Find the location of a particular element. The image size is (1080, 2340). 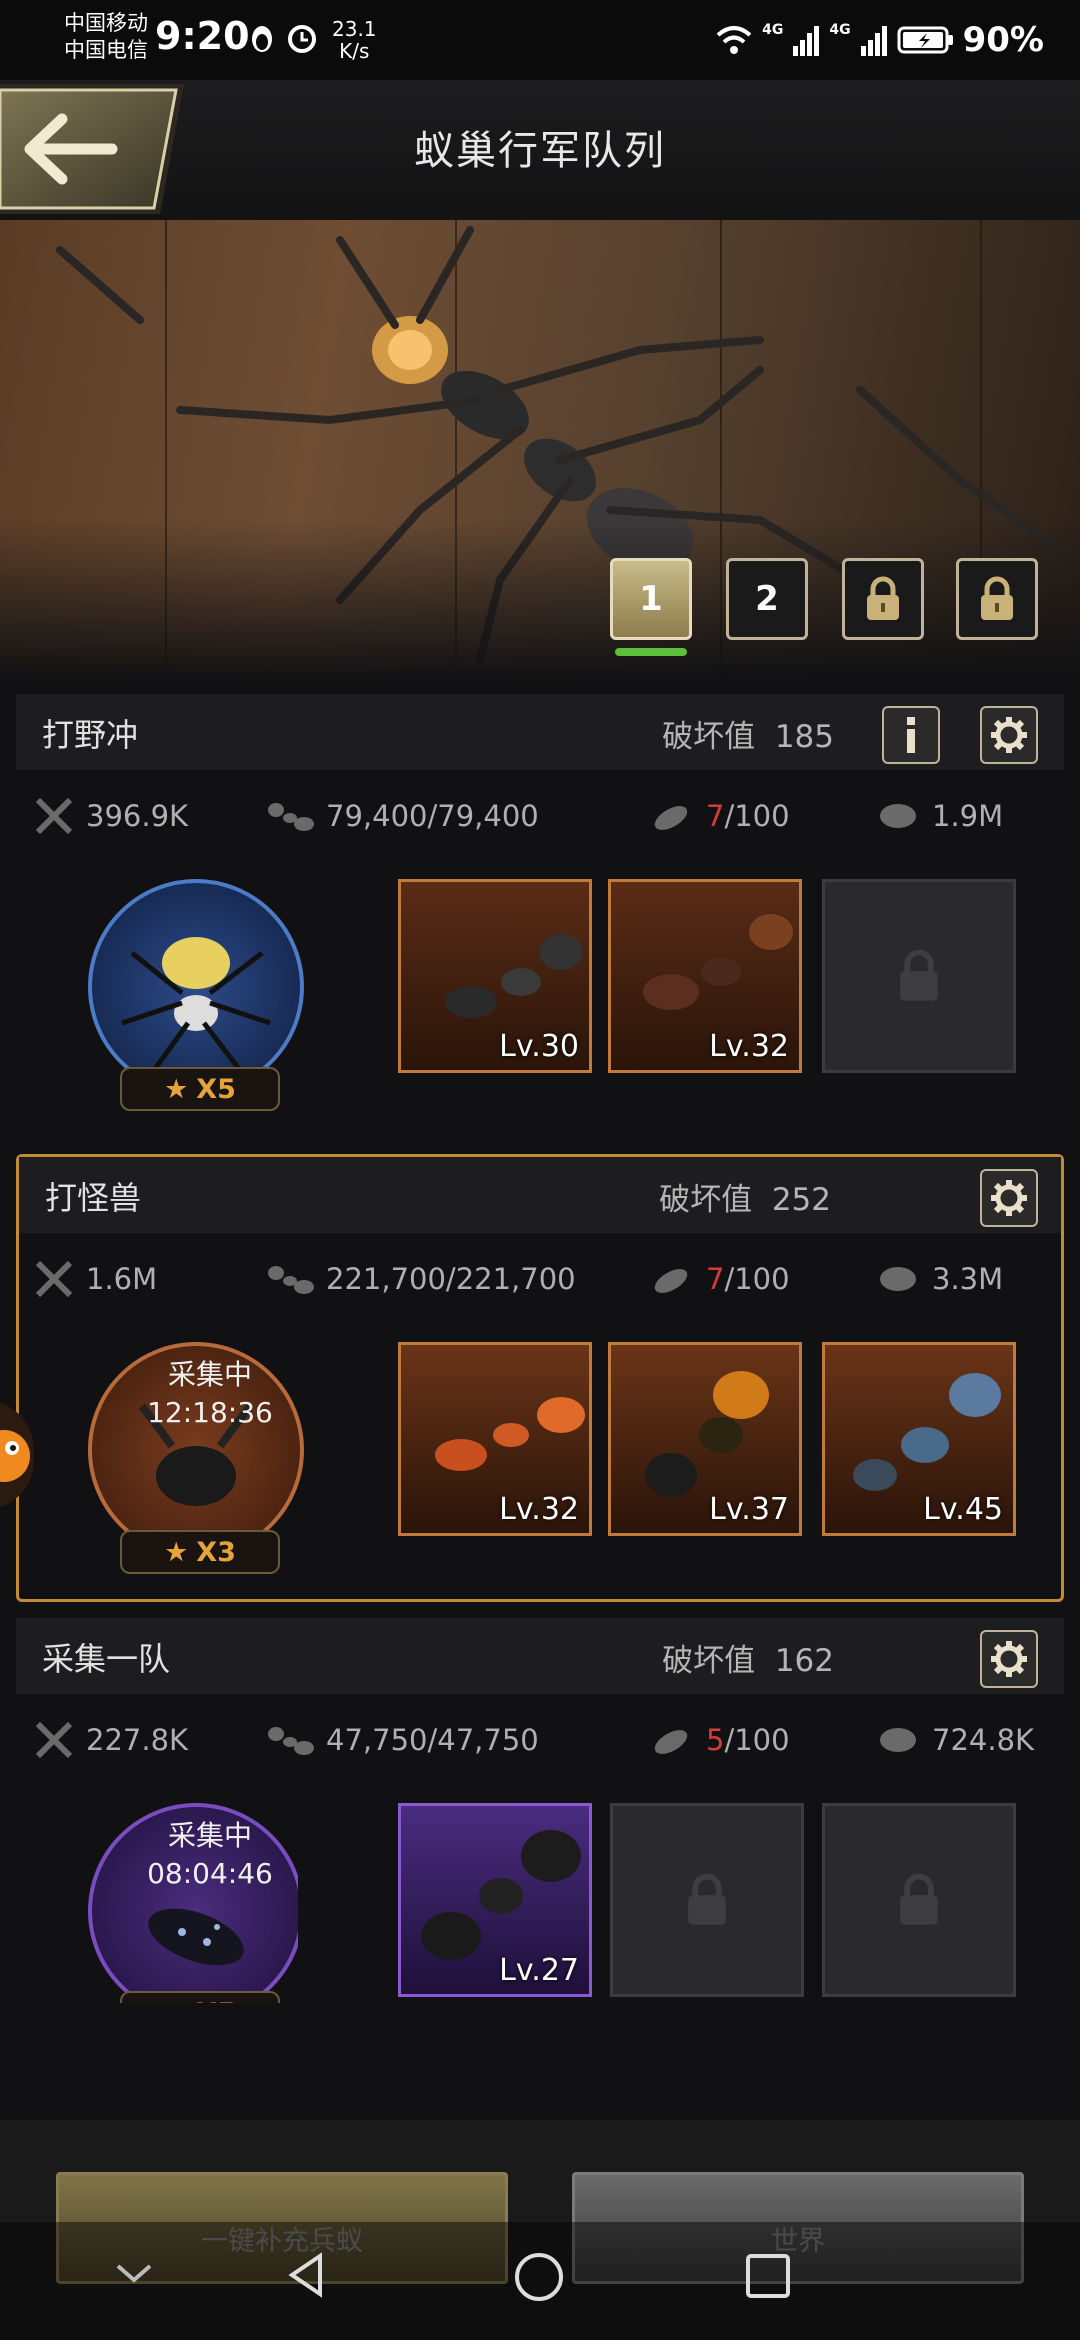

cockroach-icon is located at coordinates (671, 818).